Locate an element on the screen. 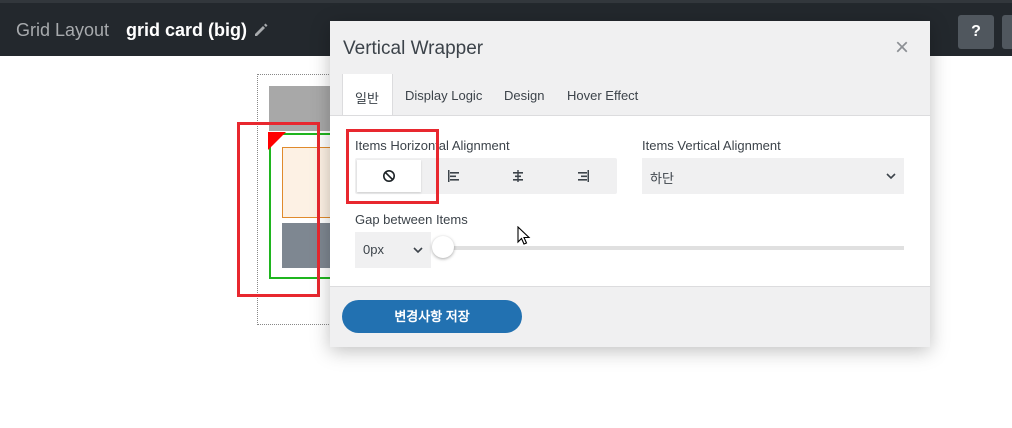 The width and height of the screenshot is (1012, 428). pencil-icon is located at coordinates (261, 30).